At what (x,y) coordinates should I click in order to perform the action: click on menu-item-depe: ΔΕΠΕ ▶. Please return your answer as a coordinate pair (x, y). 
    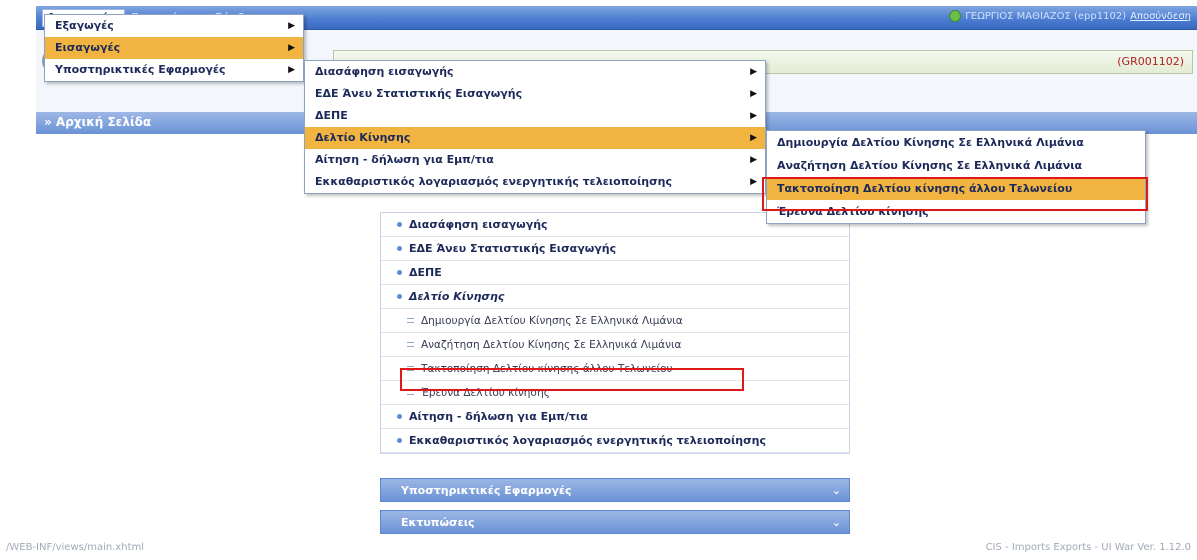
    Looking at the image, I should click on (535, 116).